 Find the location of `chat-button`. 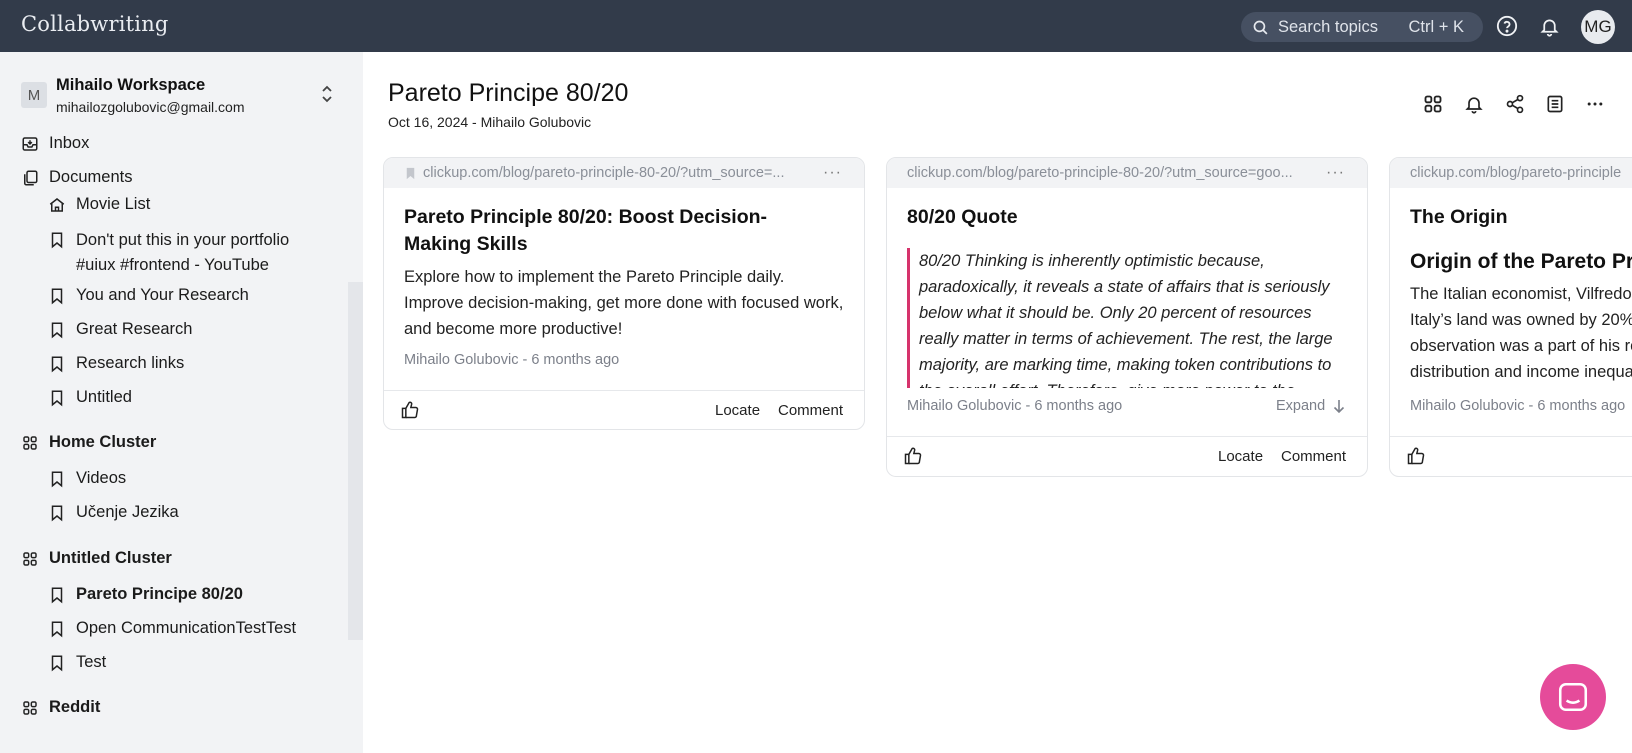

chat-button is located at coordinates (1573, 697).